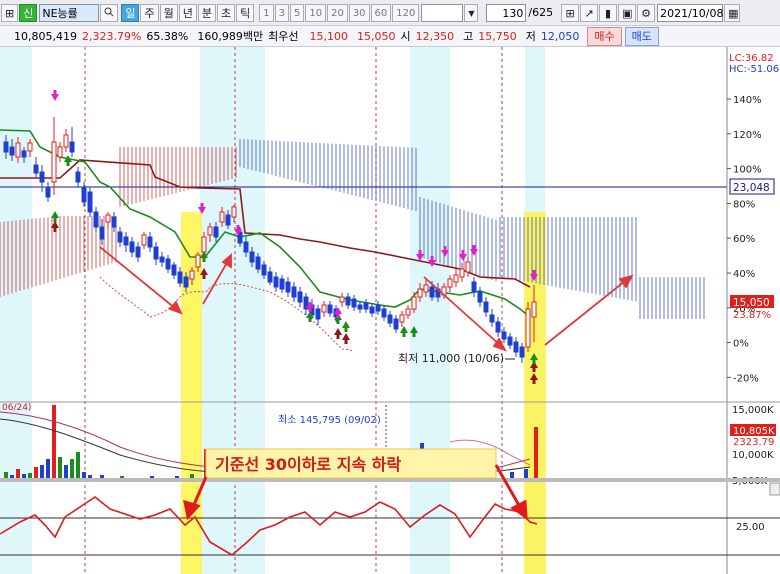  I want to click on menu-icon: ⊞, so click(10, 12).